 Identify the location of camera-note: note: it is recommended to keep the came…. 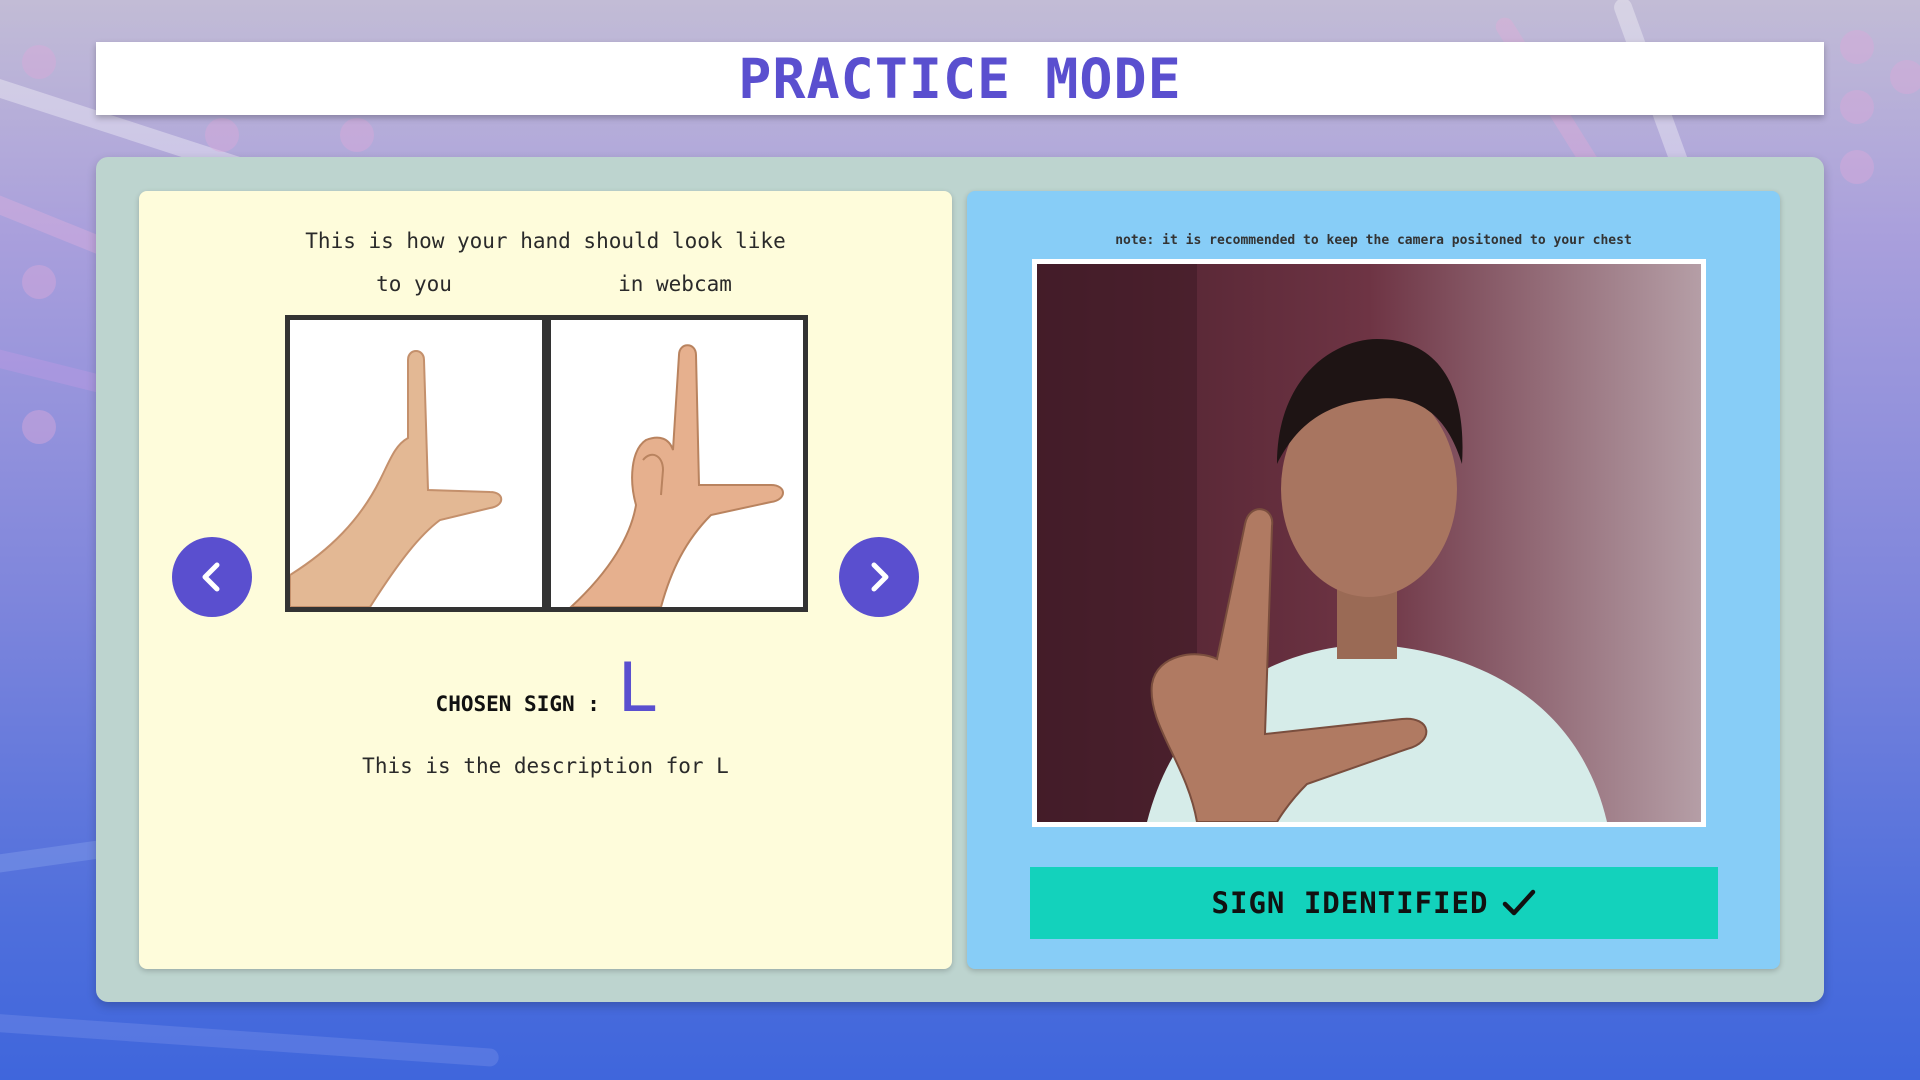
(1373, 240).